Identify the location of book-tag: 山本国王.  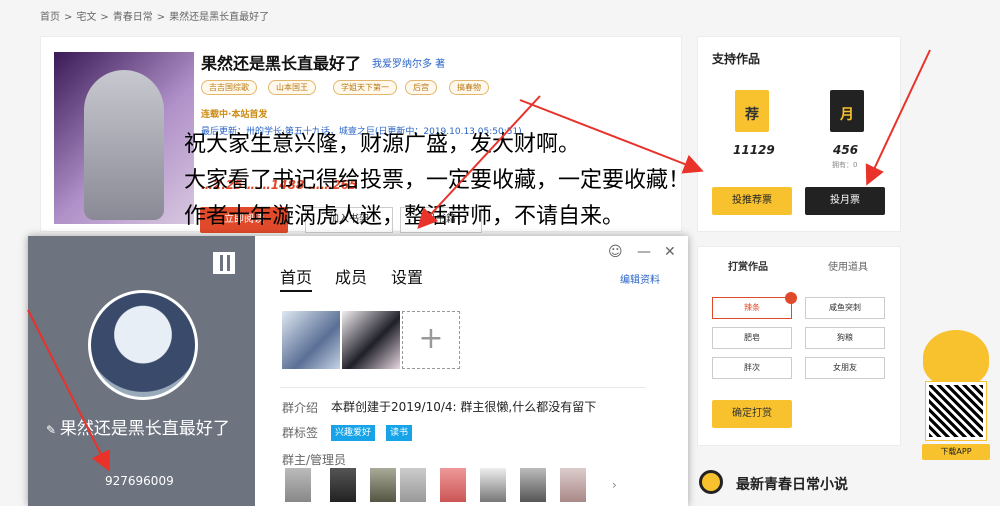
(292, 87).